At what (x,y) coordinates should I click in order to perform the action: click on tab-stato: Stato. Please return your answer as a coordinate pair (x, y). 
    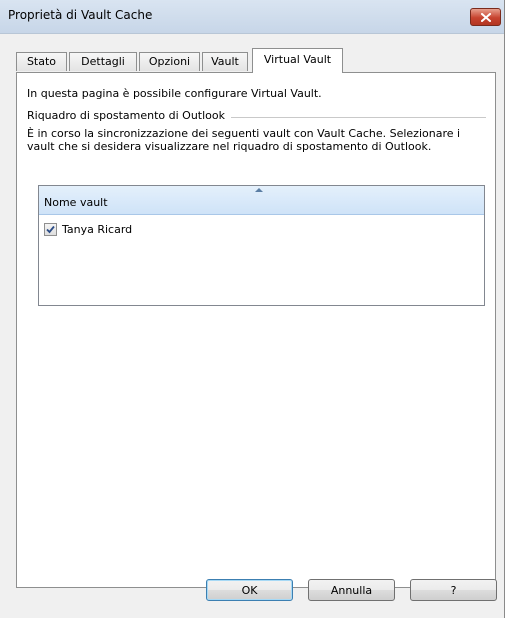
    Looking at the image, I should click on (41, 61).